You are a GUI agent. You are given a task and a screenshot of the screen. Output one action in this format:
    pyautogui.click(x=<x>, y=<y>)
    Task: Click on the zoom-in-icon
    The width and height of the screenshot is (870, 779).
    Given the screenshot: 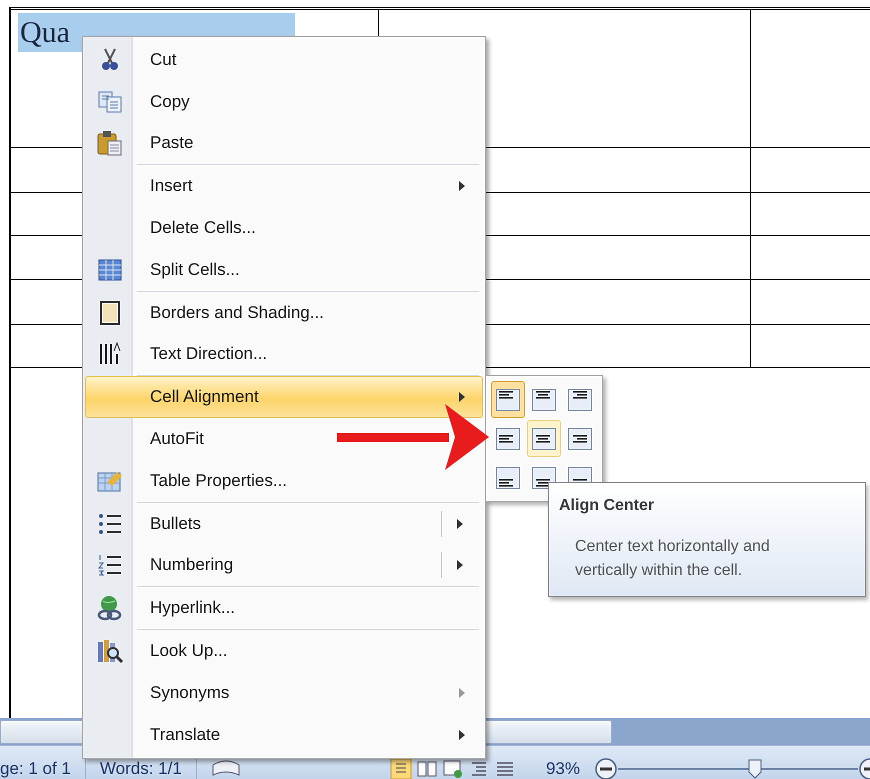 What is the action you would take?
    pyautogui.click(x=864, y=767)
    